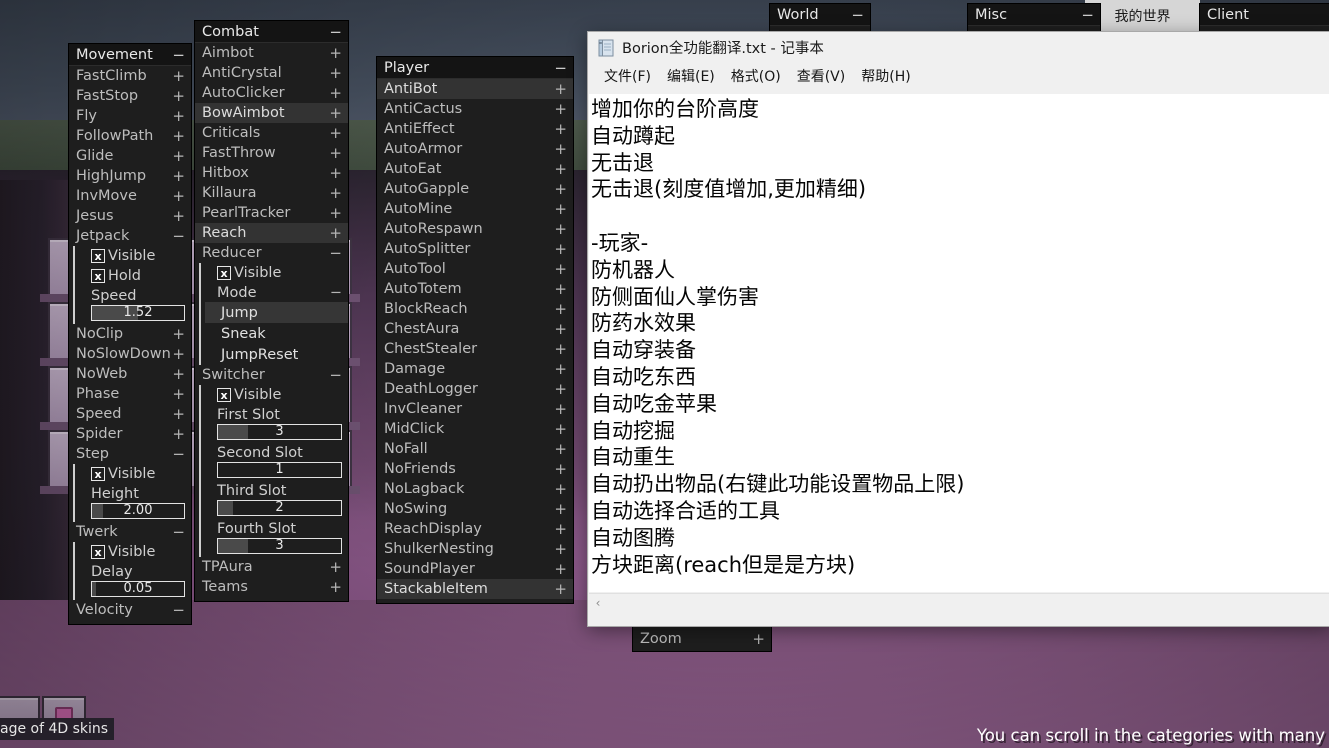 This screenshot has width=1329, height=748. Describe the element at coordinates (475, 169) in the screenshot. I see `module-autoeat: AutoEat +` at that location.